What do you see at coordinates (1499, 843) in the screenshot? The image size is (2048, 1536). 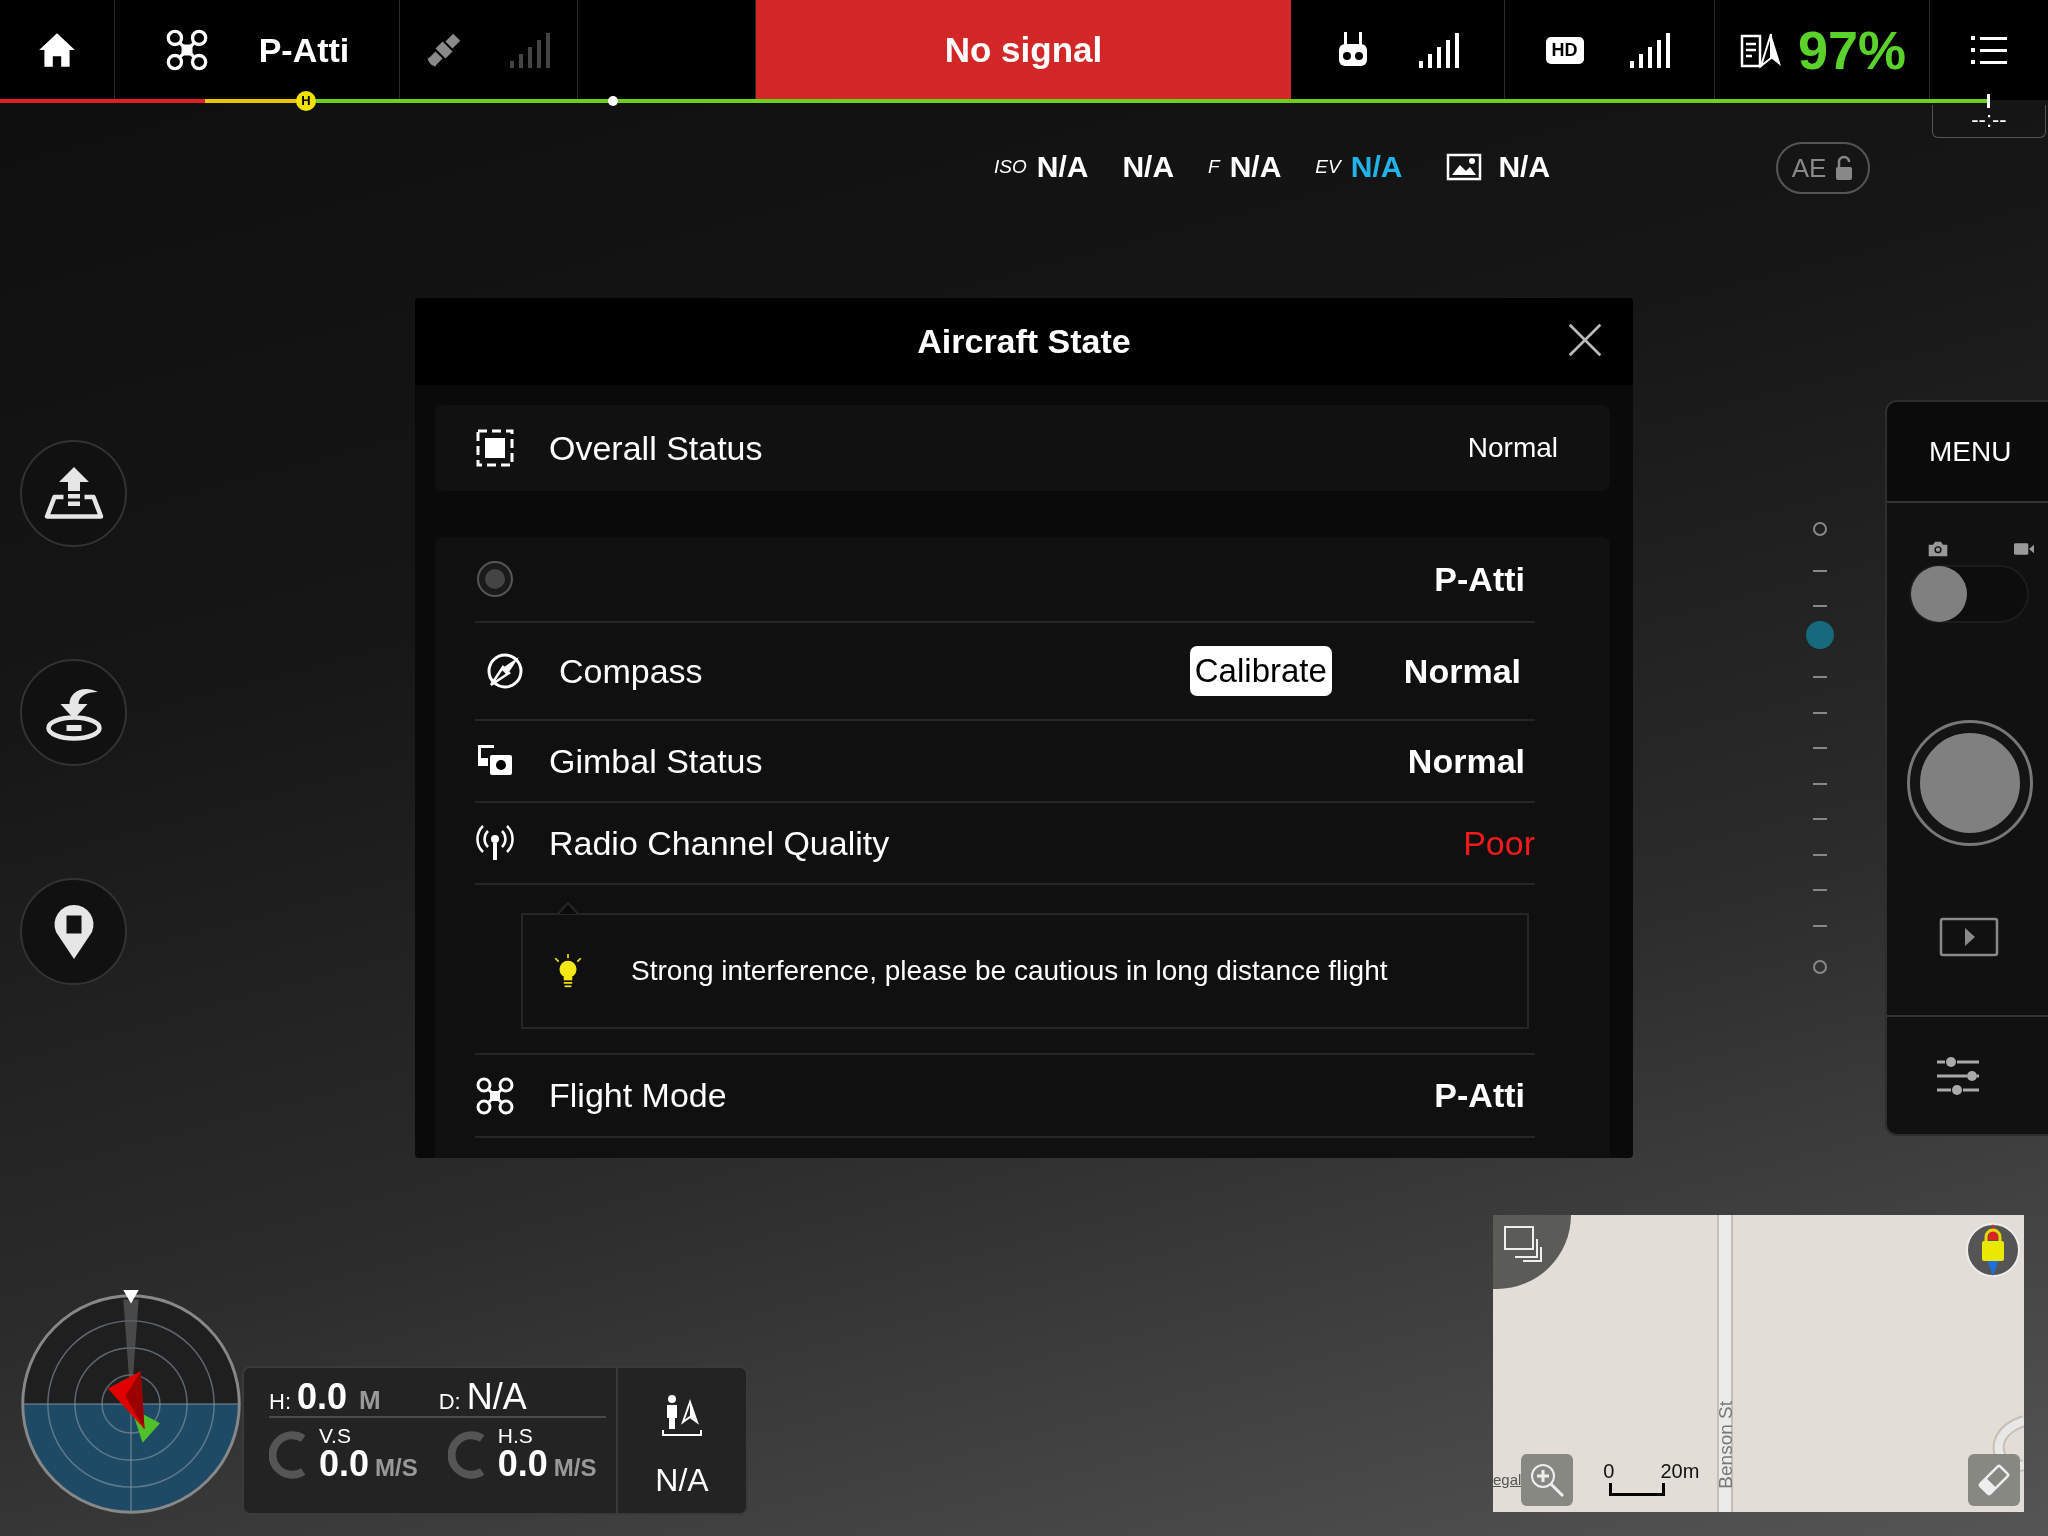 I see `status-value: Poor` at bounding box center [1499, 843].